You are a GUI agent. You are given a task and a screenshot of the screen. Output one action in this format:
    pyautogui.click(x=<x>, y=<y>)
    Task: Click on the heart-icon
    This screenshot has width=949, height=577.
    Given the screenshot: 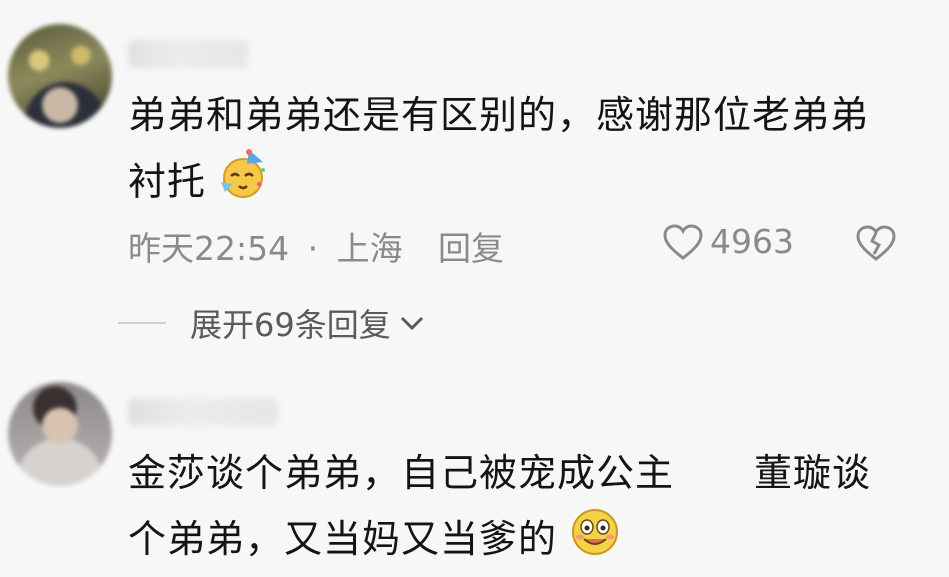 What is the action you would take?
    pyautogui.click(x=683, y=241)
    